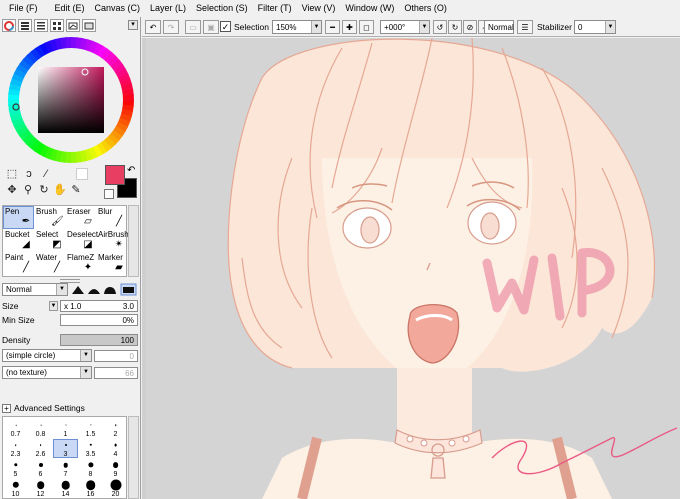  I want to click on rotation-value: +000°, so click(395, 27).